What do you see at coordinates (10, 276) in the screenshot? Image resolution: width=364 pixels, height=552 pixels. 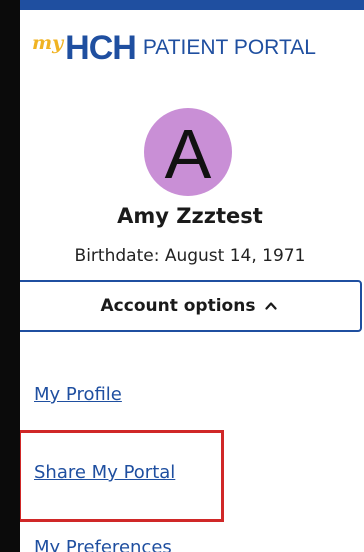 I see `left-edge` at bounding box center [10, 276].